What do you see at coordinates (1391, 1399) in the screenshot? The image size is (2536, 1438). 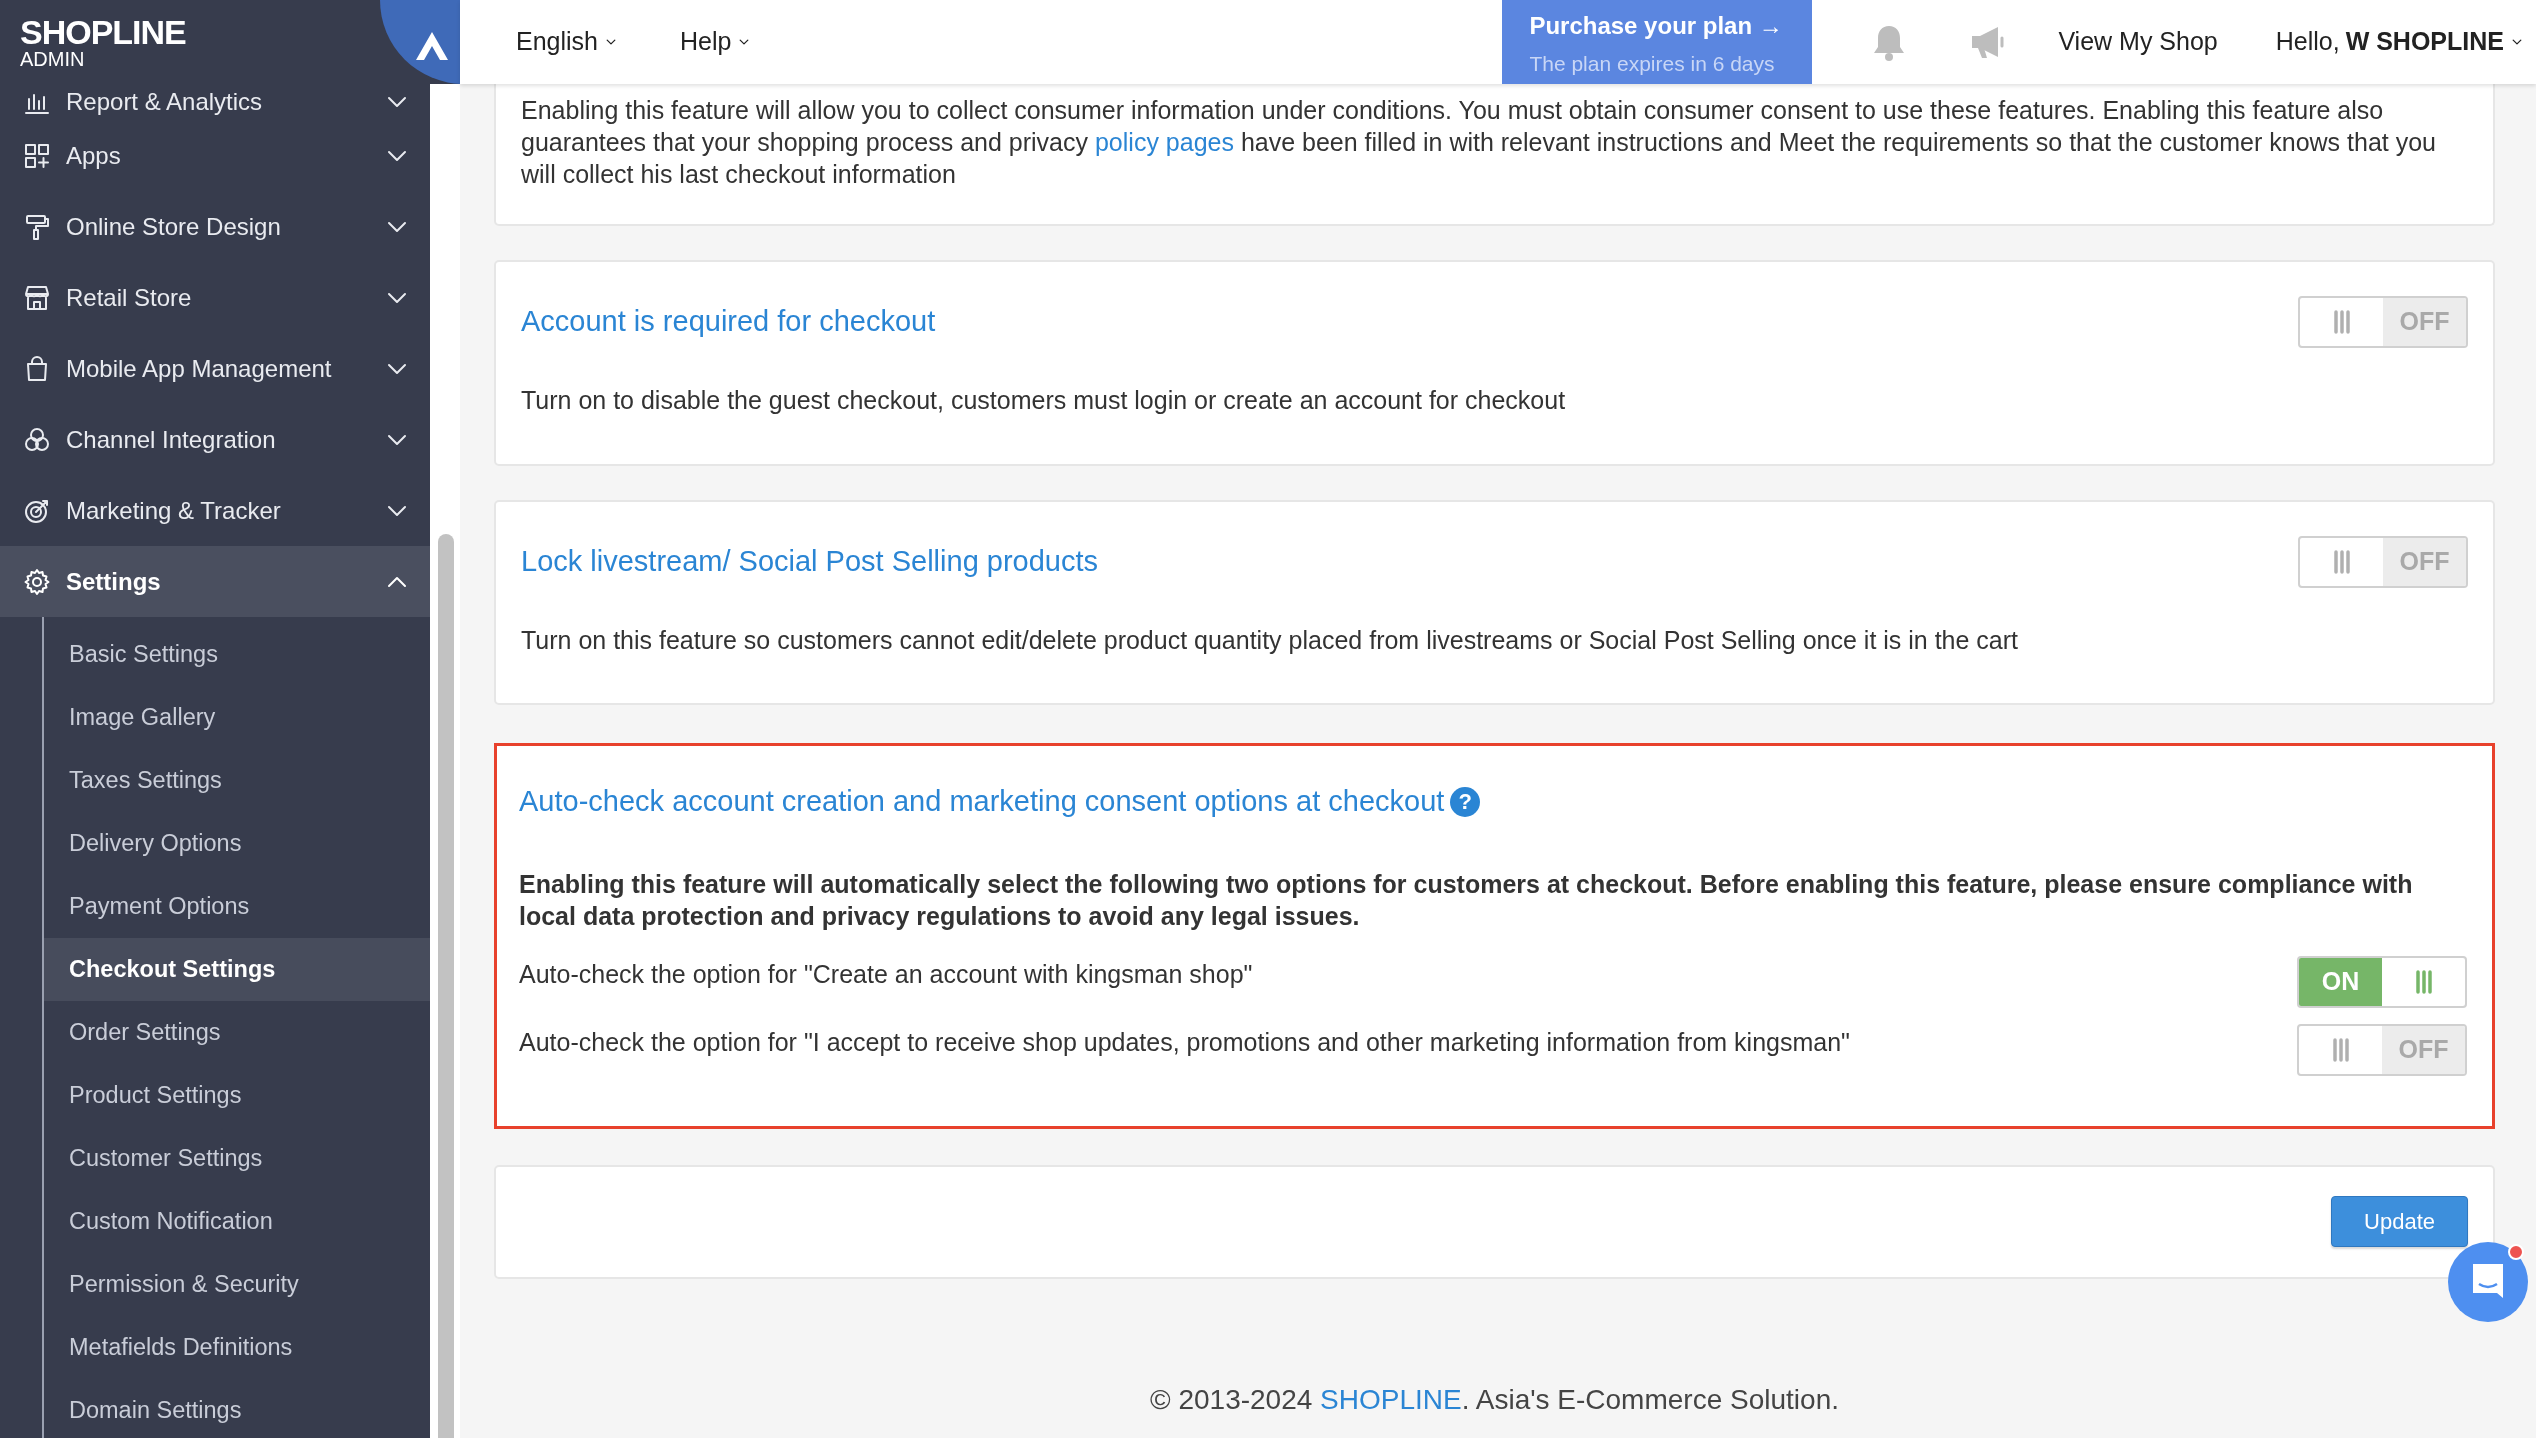 I see `shopline-link: SHOPLINE` at bounding box center [1391, 1399].